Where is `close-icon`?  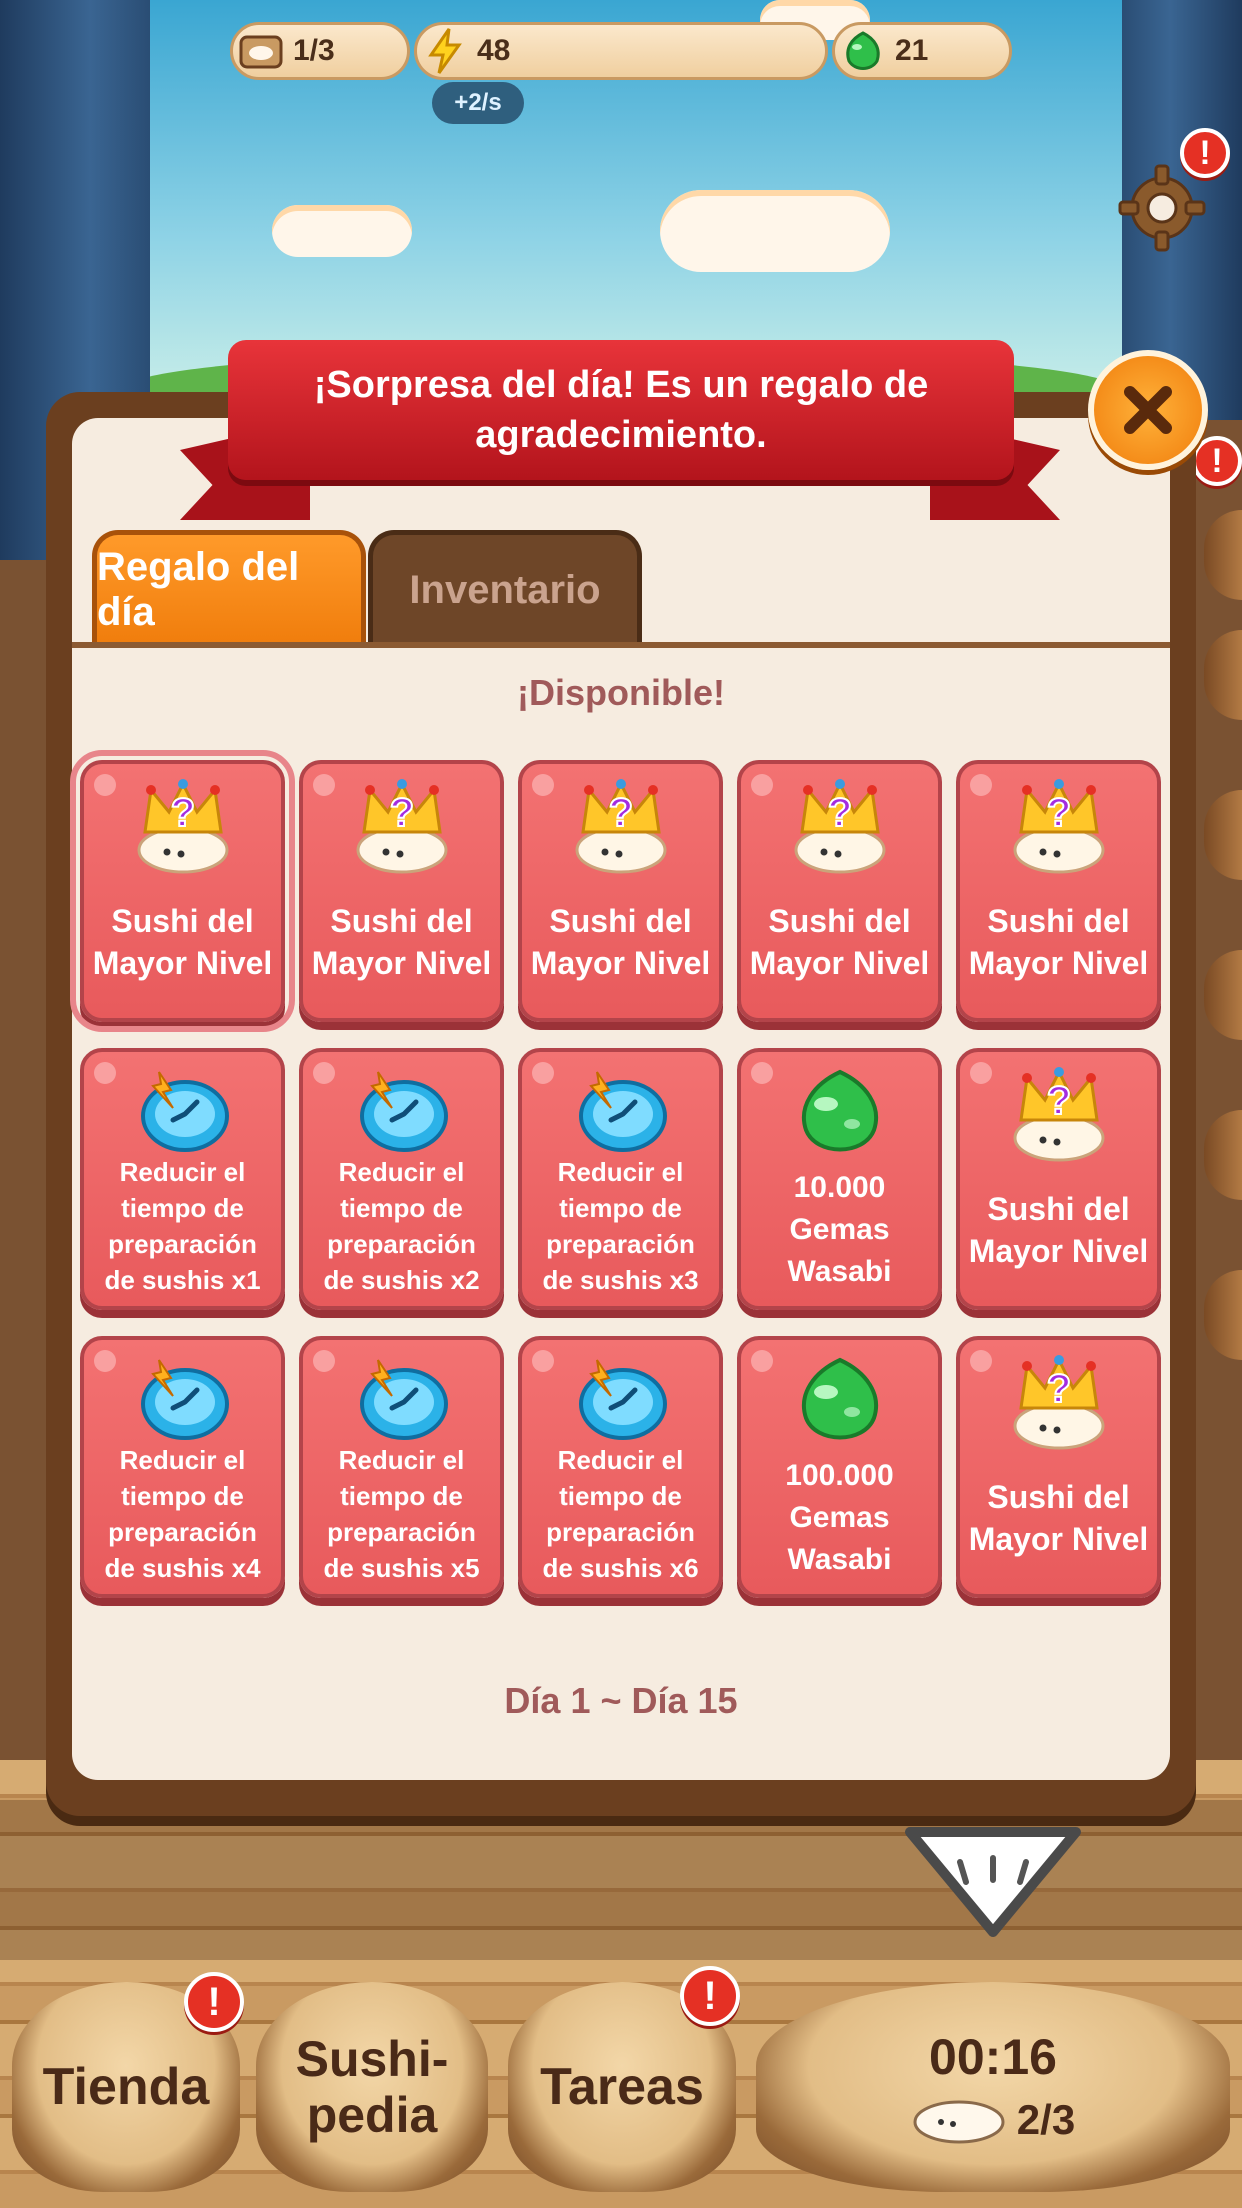 close-icon is located at coordinates (1148, 410).